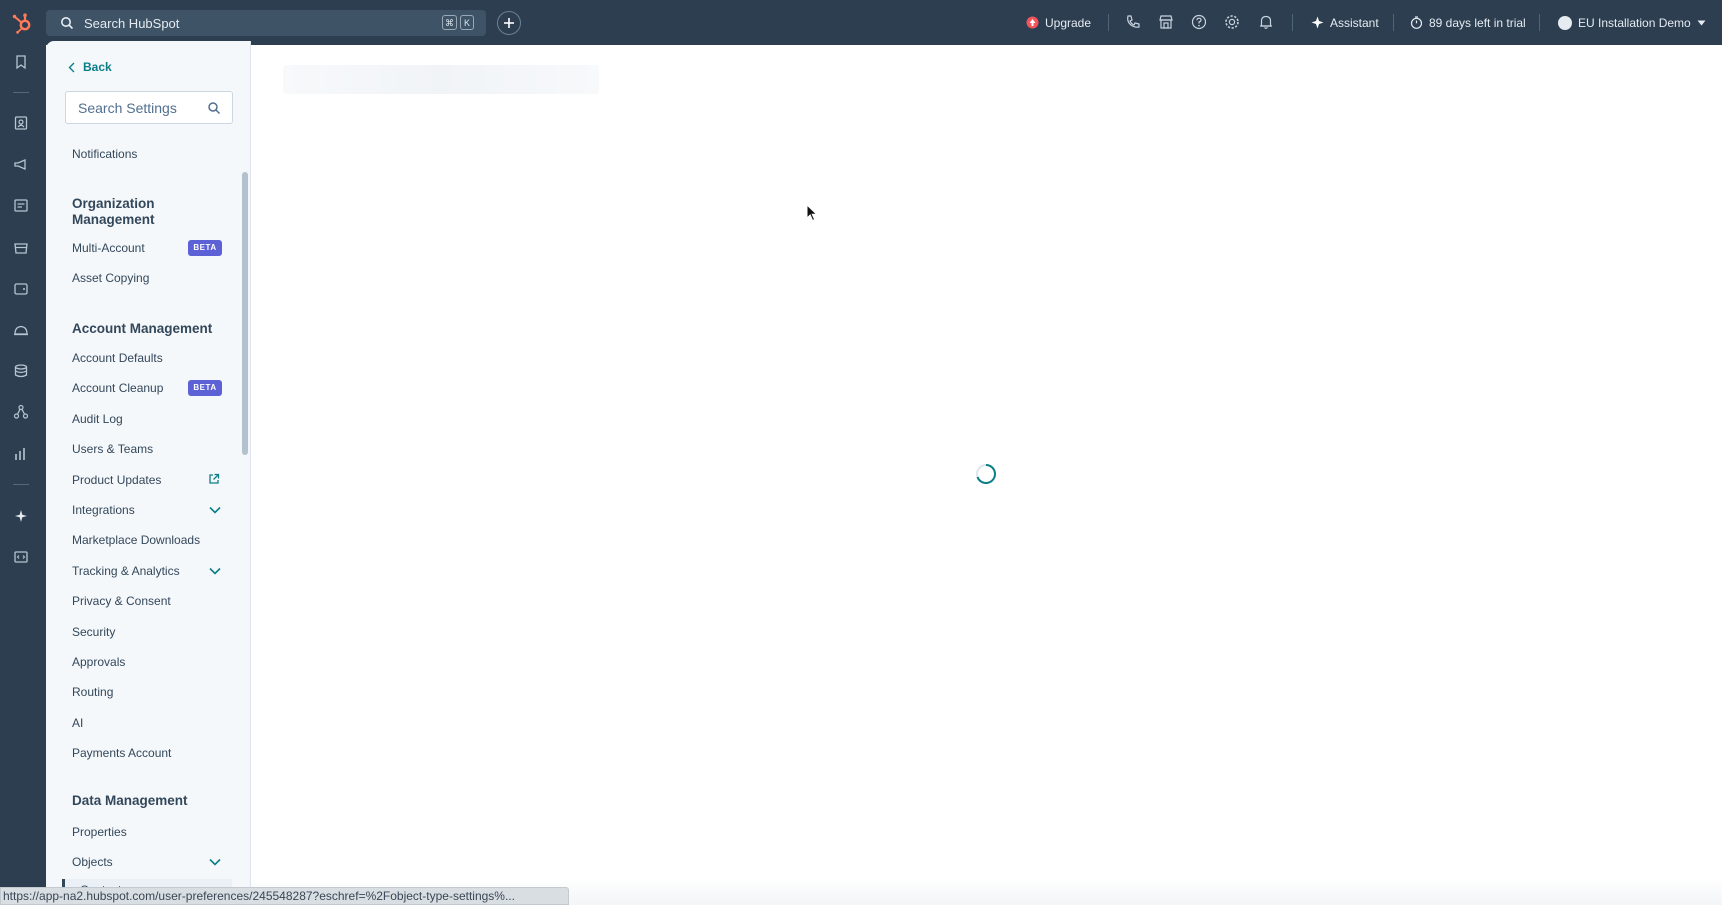 This screenshot has width=1722, height=905. I want to click on nav-item-properties: Properties, so click(99, 832).